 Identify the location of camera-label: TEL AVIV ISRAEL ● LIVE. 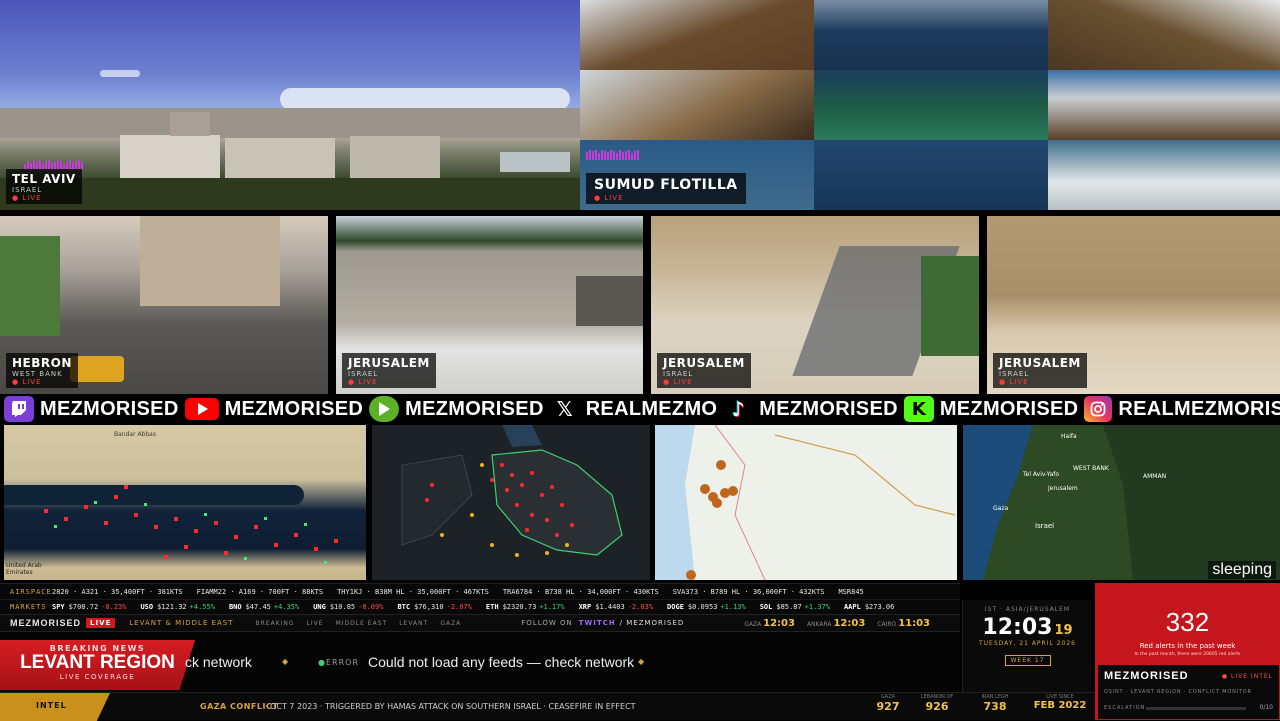
(44, 186).